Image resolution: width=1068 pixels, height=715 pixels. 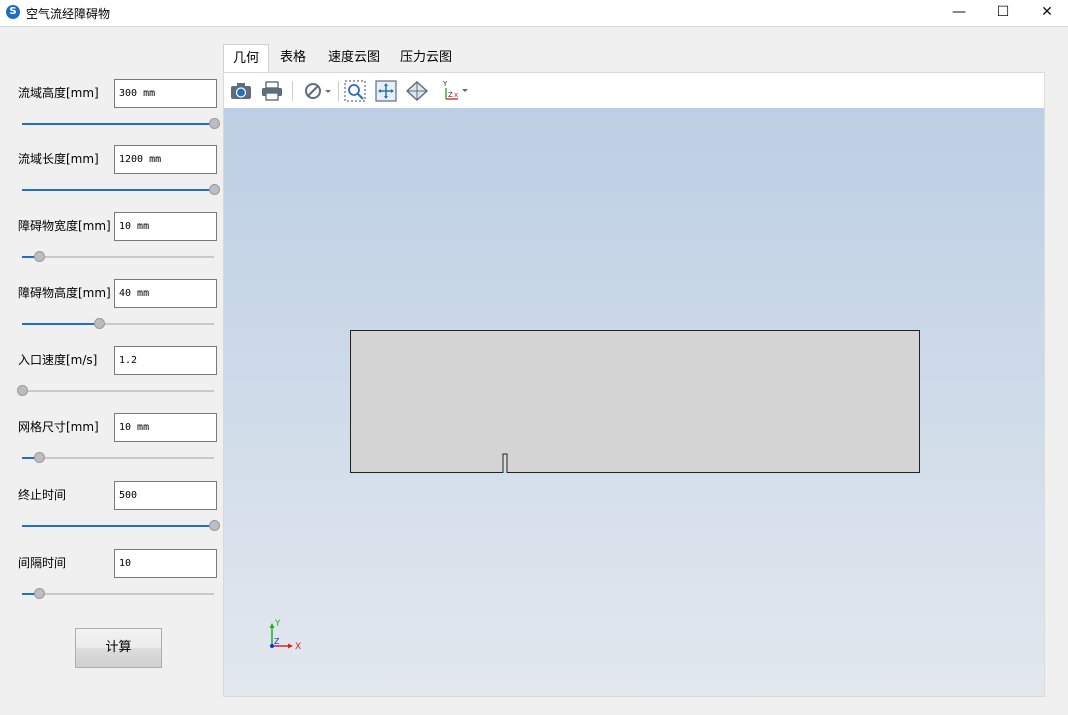 I want to click on tab-pressure-contour: 压力云图, so click(x=426, y=58).